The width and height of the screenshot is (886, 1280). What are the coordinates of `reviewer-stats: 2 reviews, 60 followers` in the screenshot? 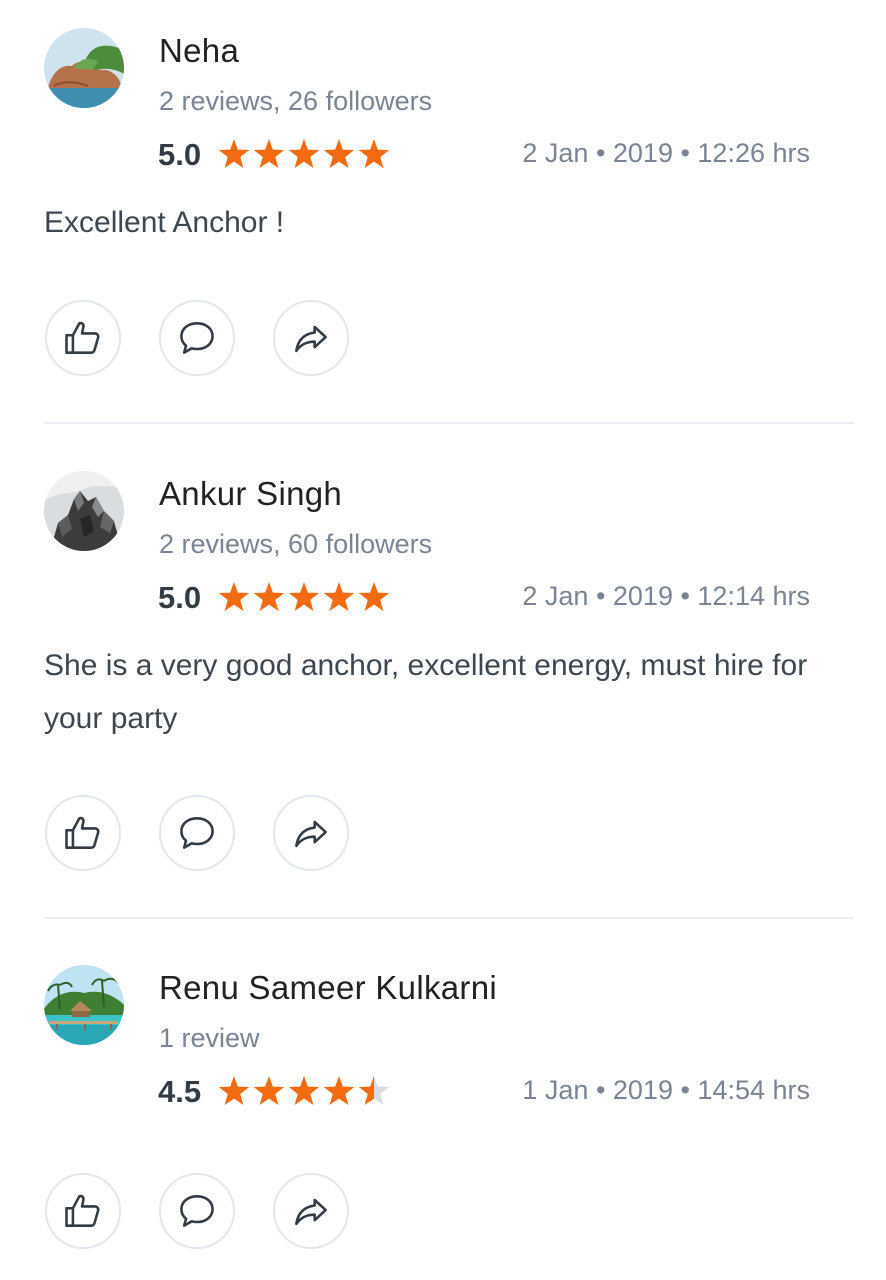 It's located at (296, 544).